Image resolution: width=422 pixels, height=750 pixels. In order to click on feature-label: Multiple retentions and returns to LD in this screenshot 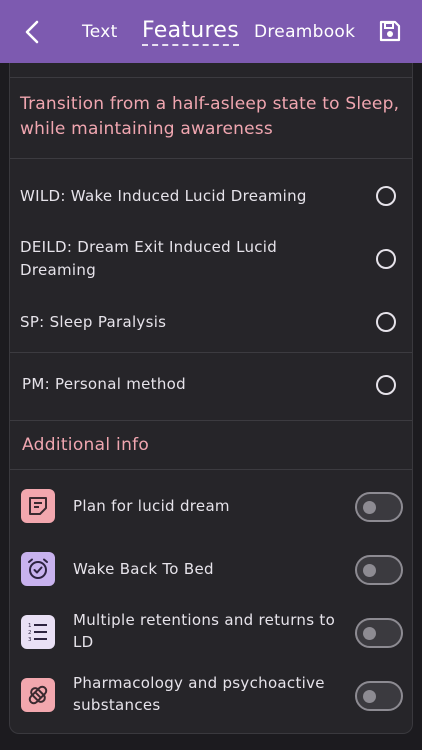, I will do `click(204, 631)`.